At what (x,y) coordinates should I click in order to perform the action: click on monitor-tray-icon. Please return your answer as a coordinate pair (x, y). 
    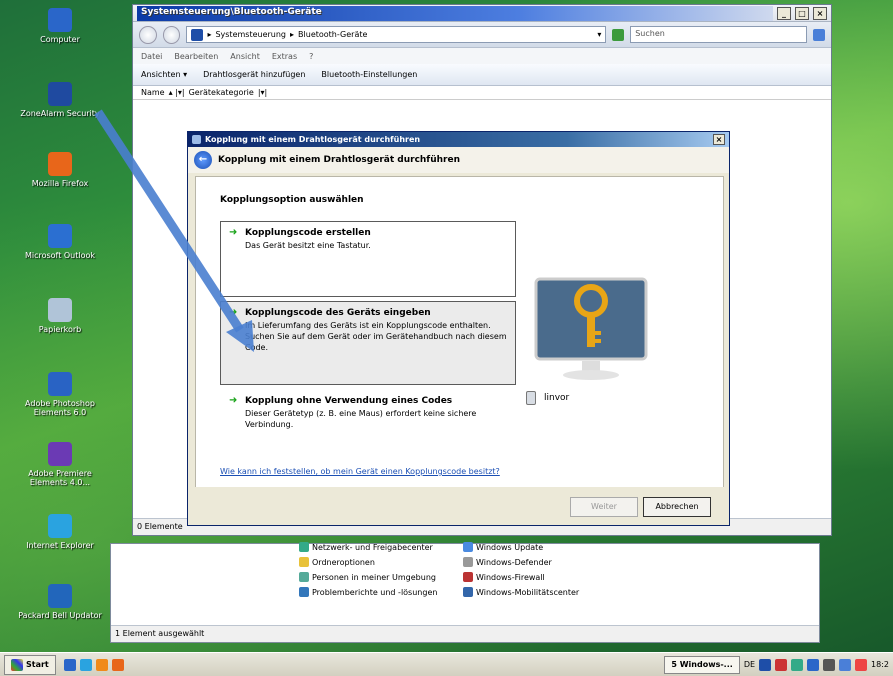
    Looking at the image, I should click on (813, 664).